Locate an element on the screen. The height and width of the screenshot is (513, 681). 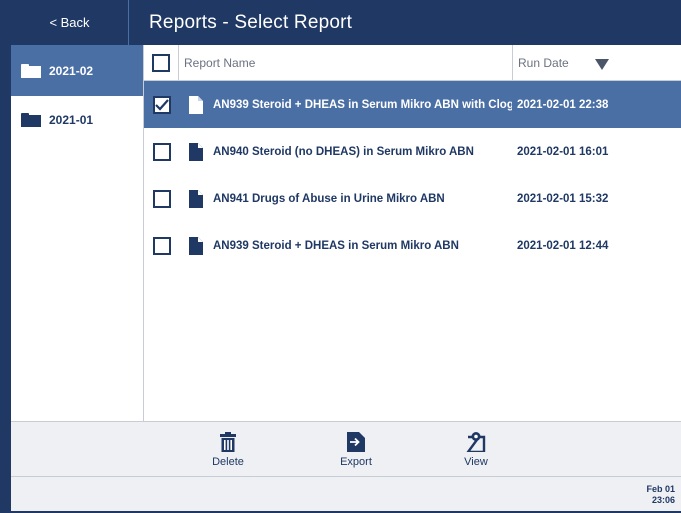
run-date: 2021-02-01 16:01 is located at coordinates (563, 151).